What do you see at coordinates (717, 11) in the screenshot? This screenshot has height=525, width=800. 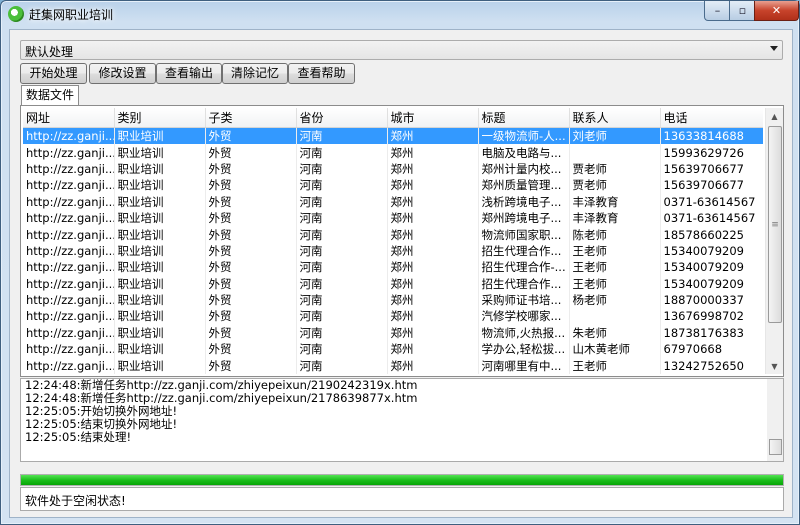 I see `minimize-button: –` at bounding box center [717, 11].